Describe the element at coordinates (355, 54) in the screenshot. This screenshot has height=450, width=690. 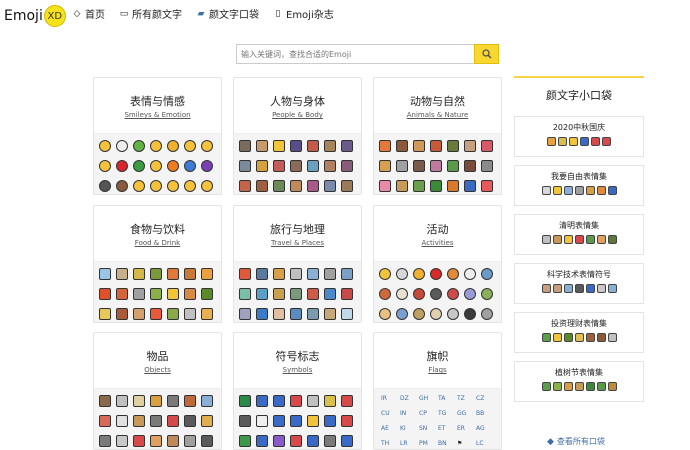
I see `search-input` at that location.